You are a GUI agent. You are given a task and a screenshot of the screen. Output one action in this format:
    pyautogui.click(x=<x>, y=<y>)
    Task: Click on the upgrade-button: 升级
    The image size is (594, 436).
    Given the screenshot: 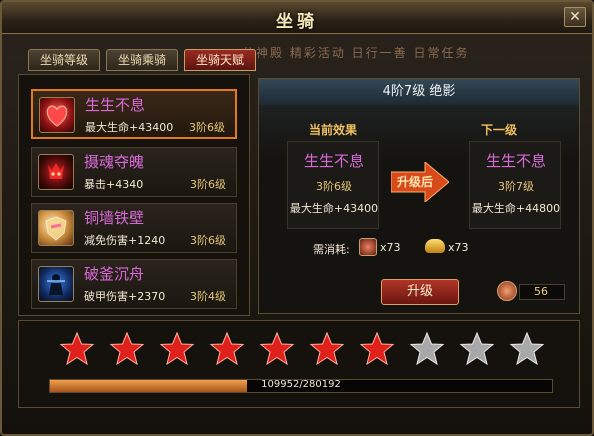 What is the action you would take?
    pyautogui.click(x=420, y=292)
    